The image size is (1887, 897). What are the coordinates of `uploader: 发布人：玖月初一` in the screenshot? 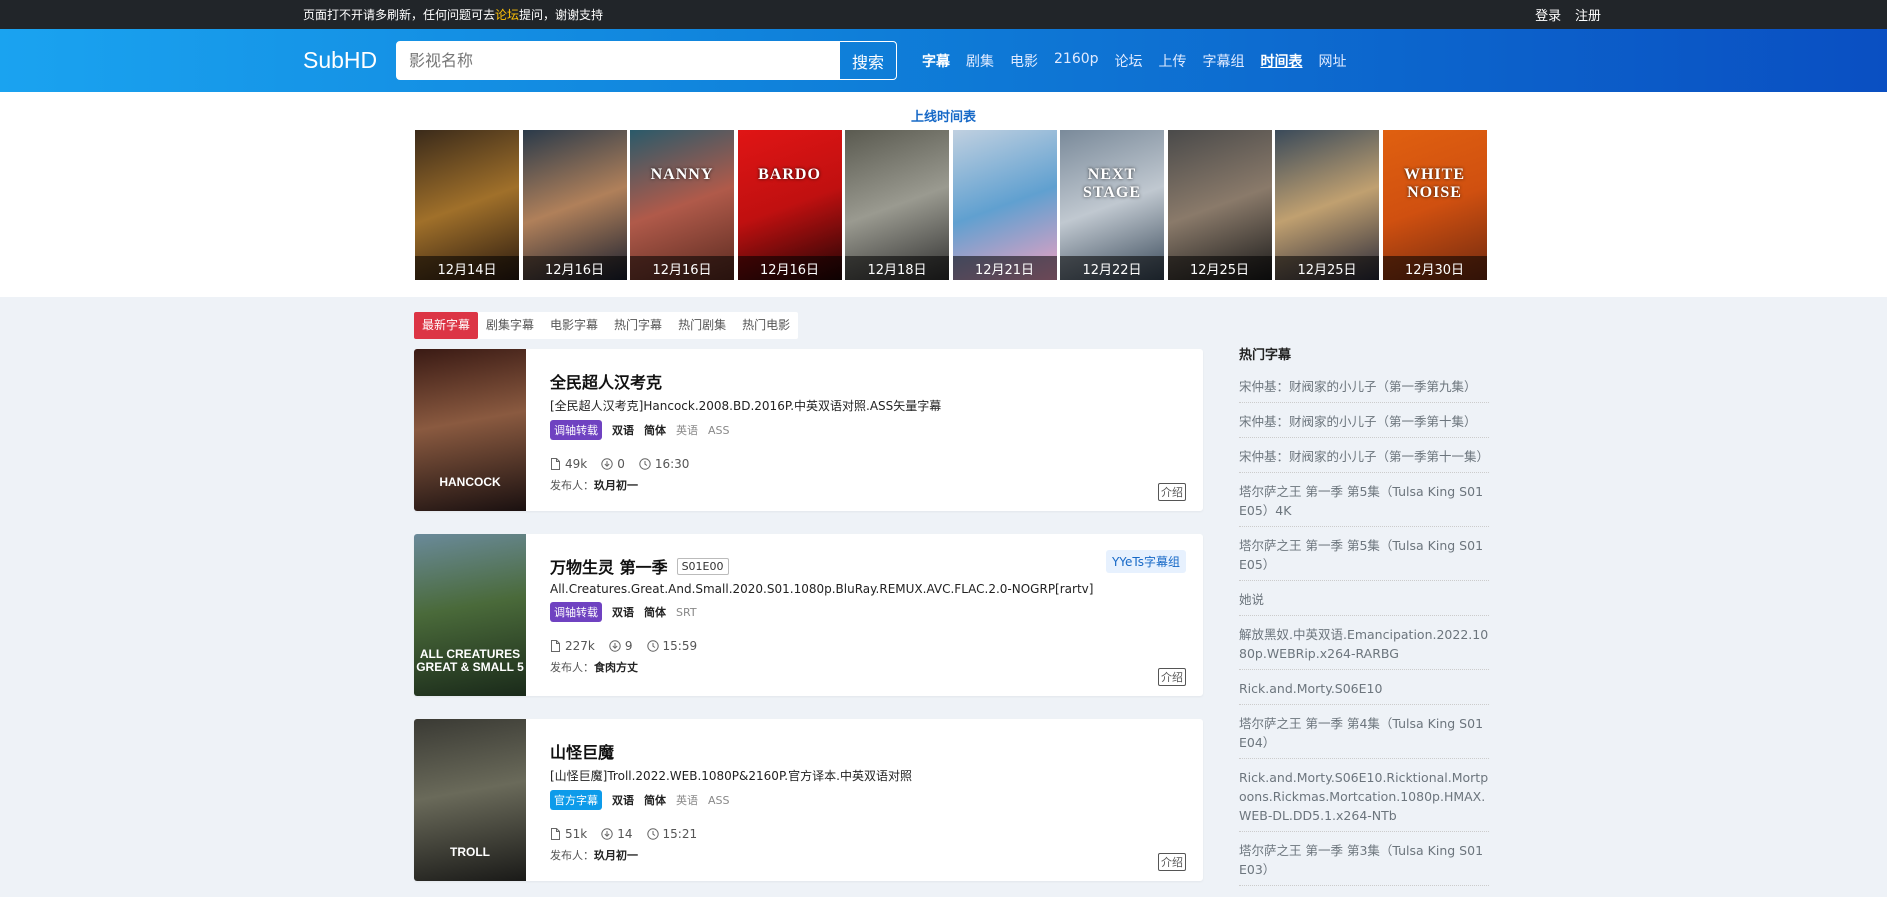 It's located at (876, 485).